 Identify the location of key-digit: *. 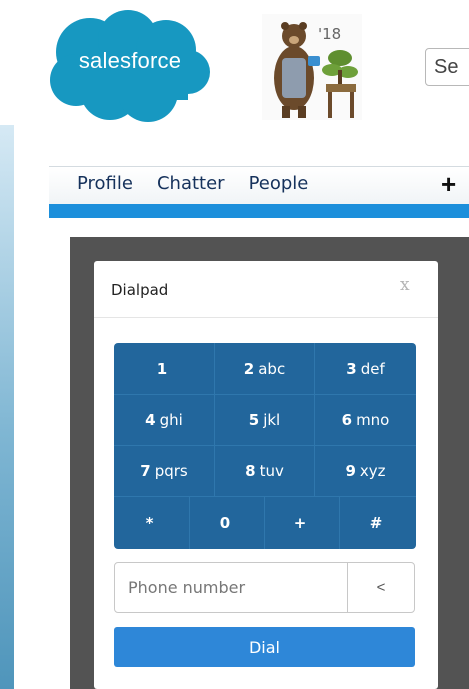
(149, 523).